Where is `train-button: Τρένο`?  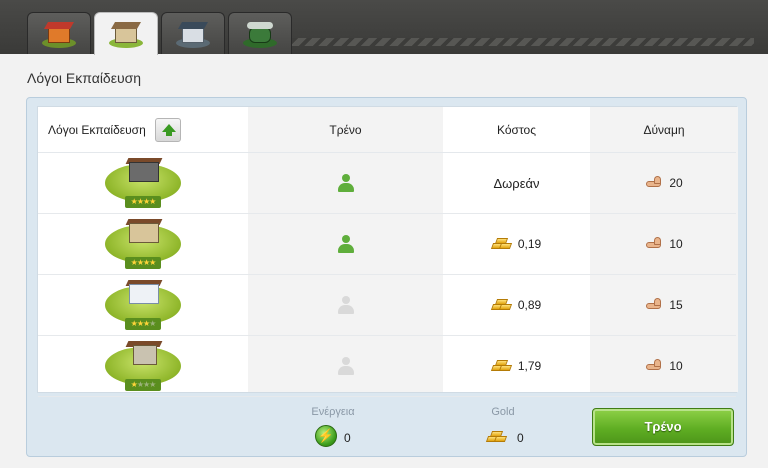
train-button: Τρένο is located at coordinates (663, 427).